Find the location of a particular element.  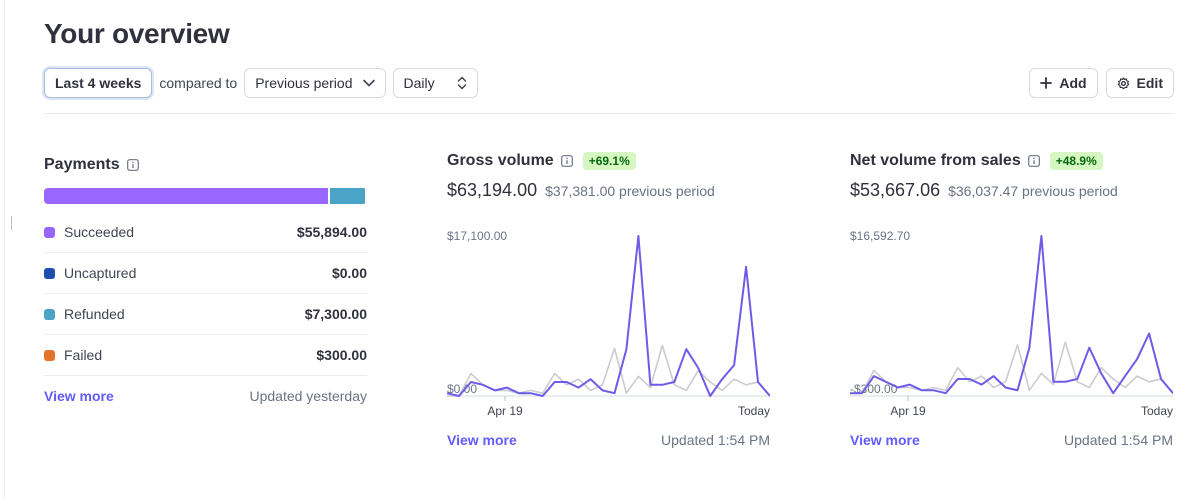

gross-previous: $37,381.00 previous period is located at coordinates (630, 191).